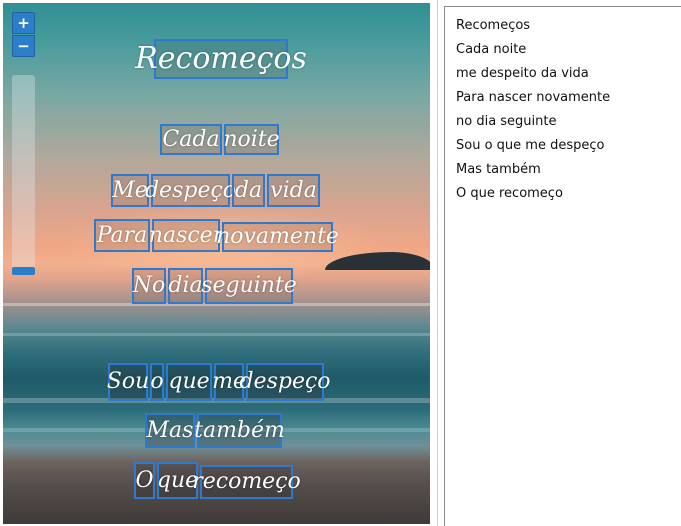  I want to click on zoom-in-button: +, so click(23, 23).